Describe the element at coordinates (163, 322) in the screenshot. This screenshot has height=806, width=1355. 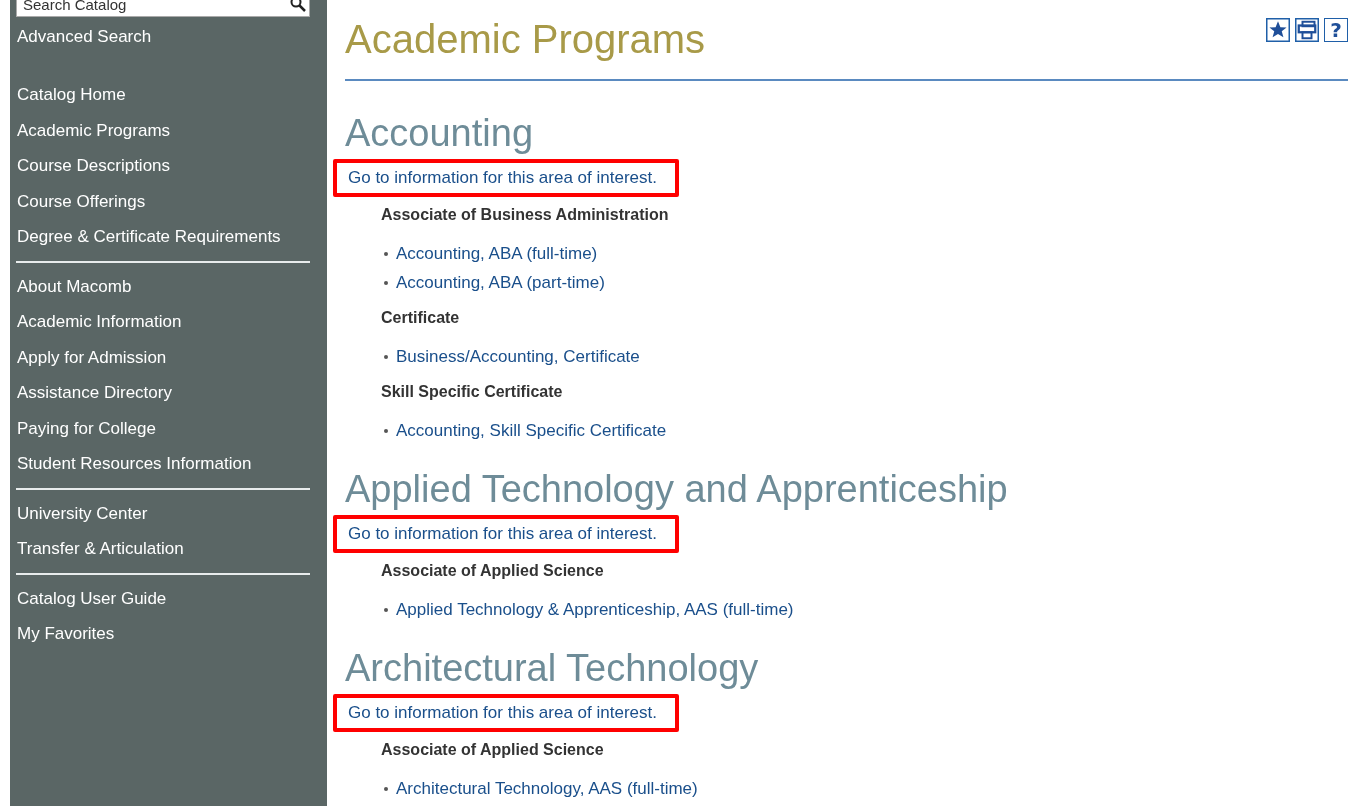
I see `sidebar-link: Academic Information` at that location.